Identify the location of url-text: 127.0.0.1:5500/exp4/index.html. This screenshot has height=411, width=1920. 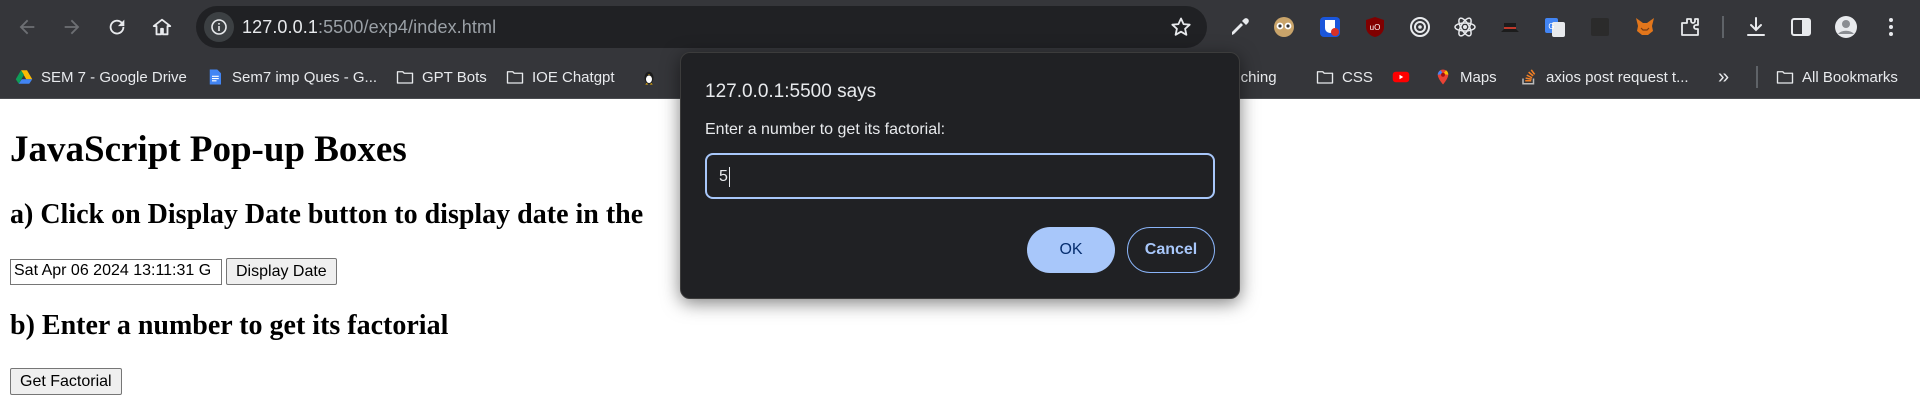
(369, 27).